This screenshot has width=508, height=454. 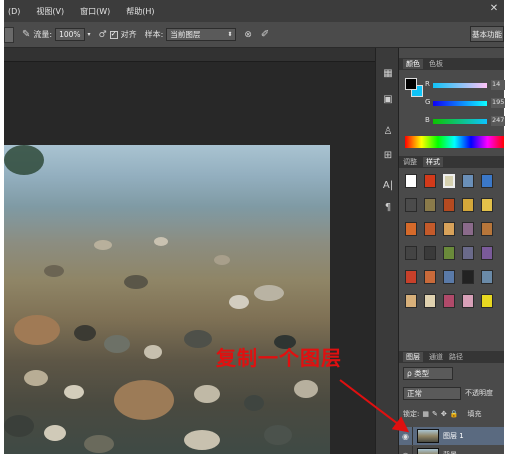 I want to click on lock-row: 锁定: ▦ ✎ ✥ 🔒 填充, so click(x=451, y=414).